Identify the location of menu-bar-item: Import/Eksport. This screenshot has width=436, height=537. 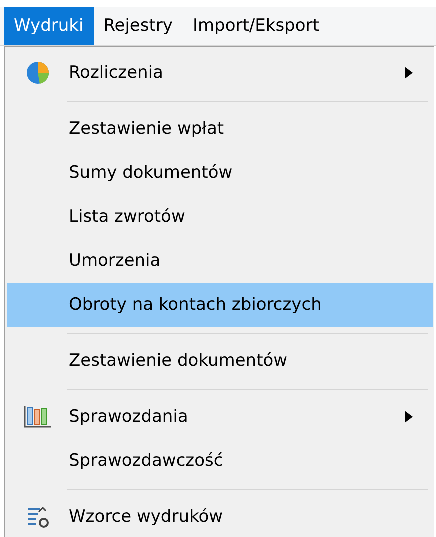
(256, 26).